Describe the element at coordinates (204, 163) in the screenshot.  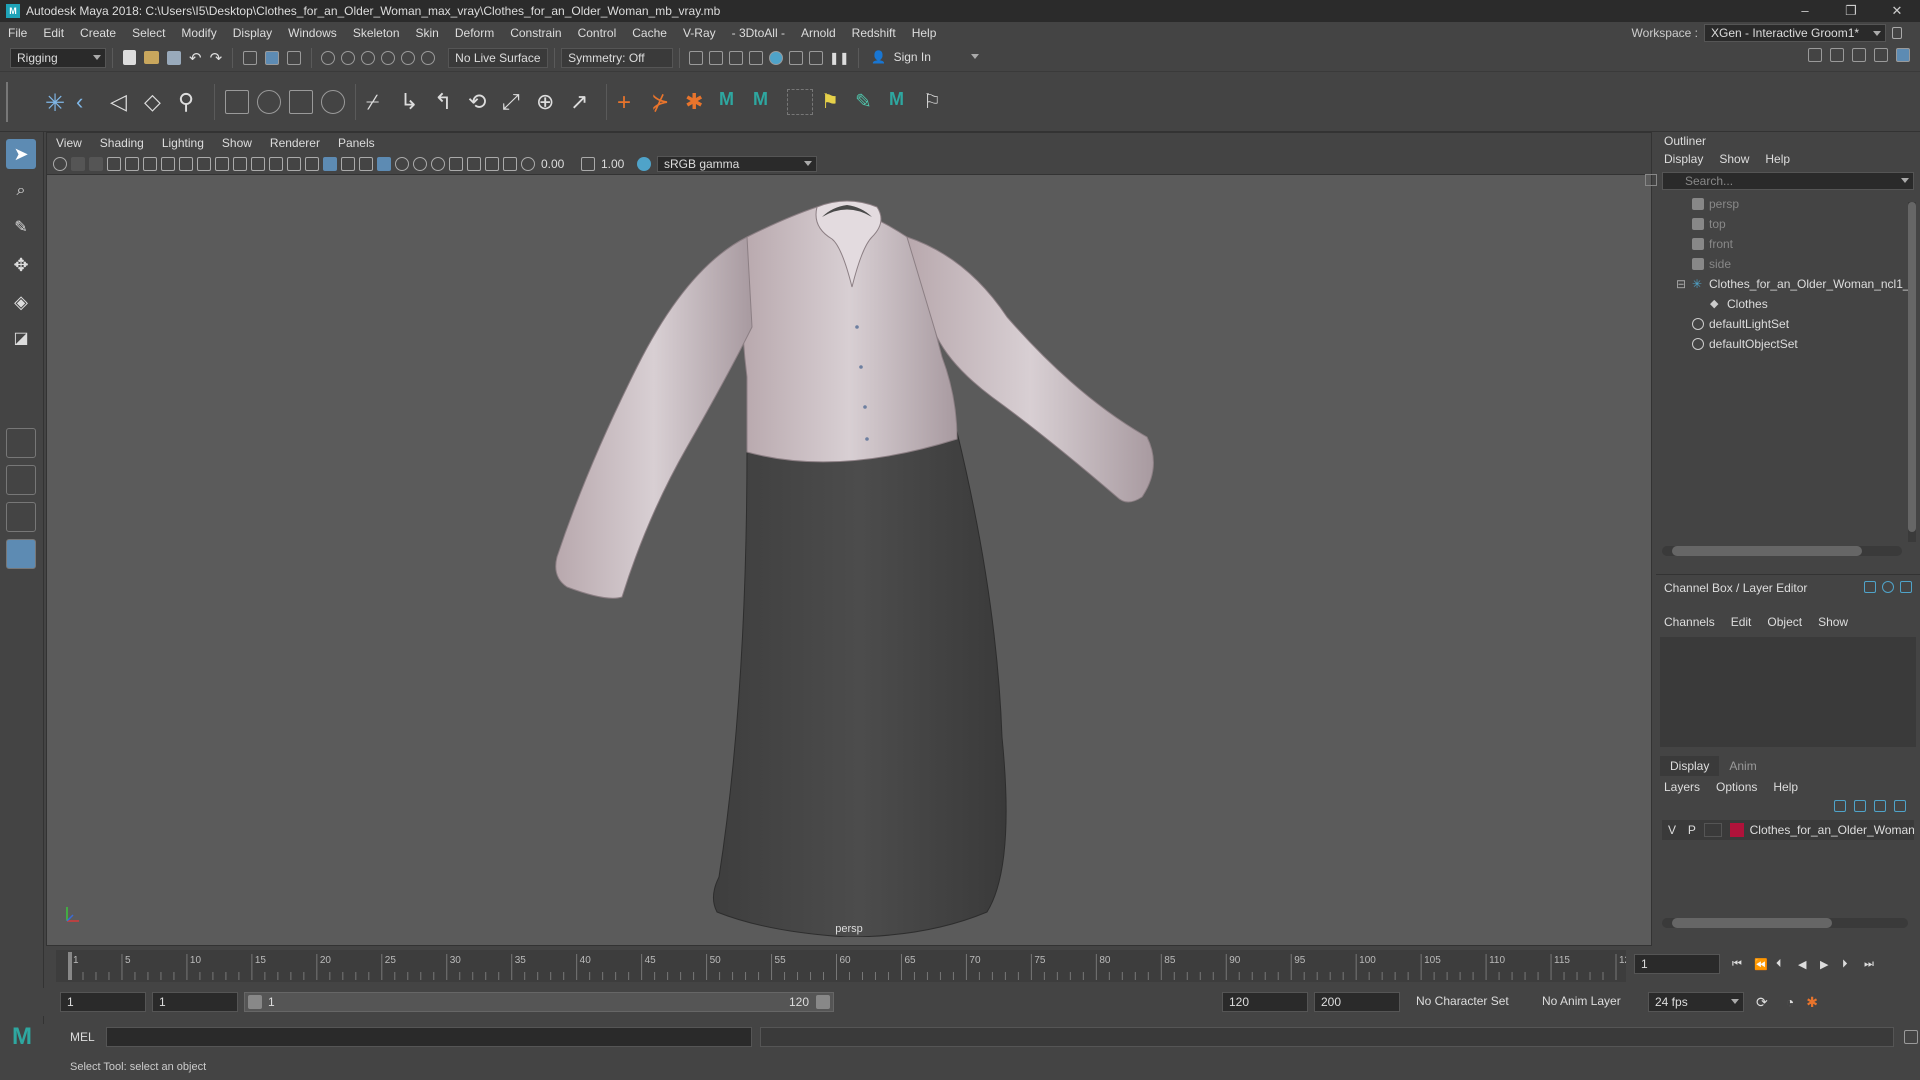
I see `film-gate-icon` at that location.